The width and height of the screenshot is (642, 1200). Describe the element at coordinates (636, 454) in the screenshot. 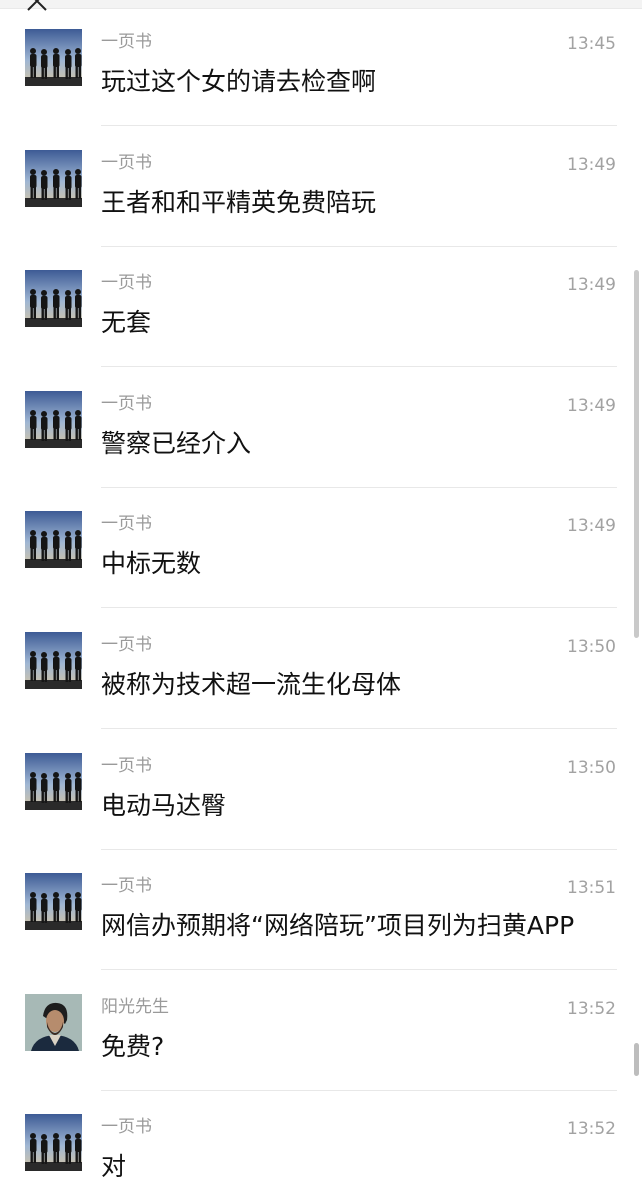

I see `scrollbar-thumb` at that location.